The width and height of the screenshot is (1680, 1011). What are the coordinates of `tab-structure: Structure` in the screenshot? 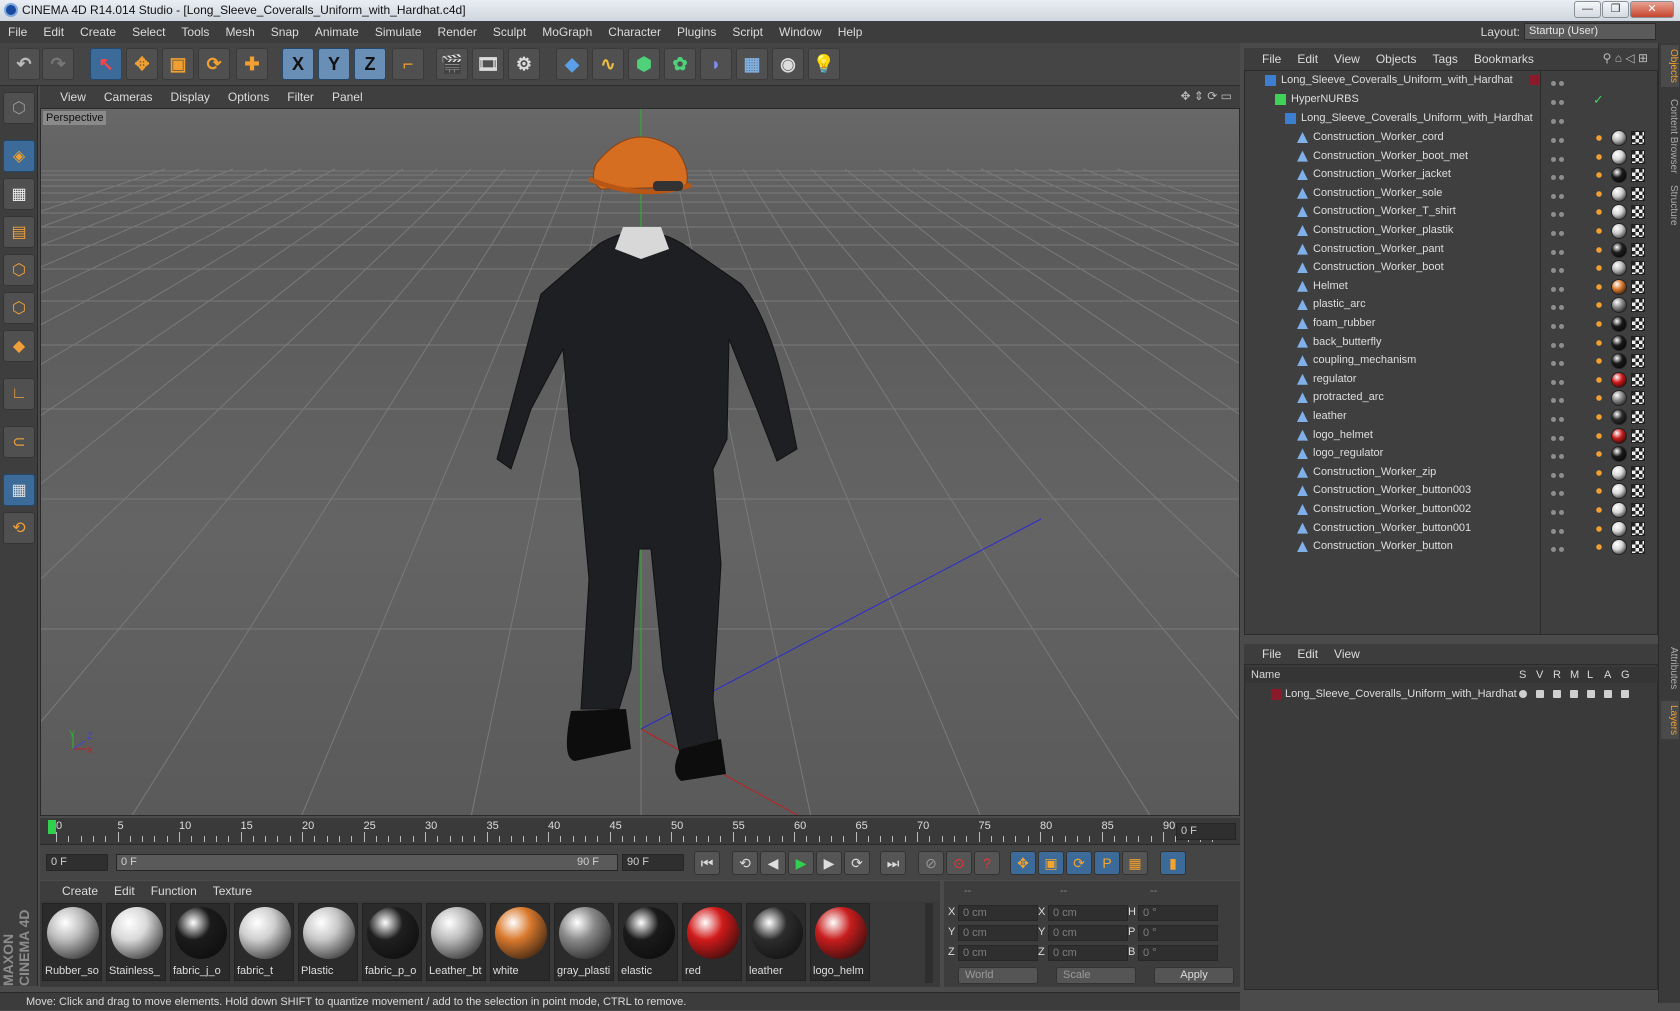 It's located at (1670, 205).